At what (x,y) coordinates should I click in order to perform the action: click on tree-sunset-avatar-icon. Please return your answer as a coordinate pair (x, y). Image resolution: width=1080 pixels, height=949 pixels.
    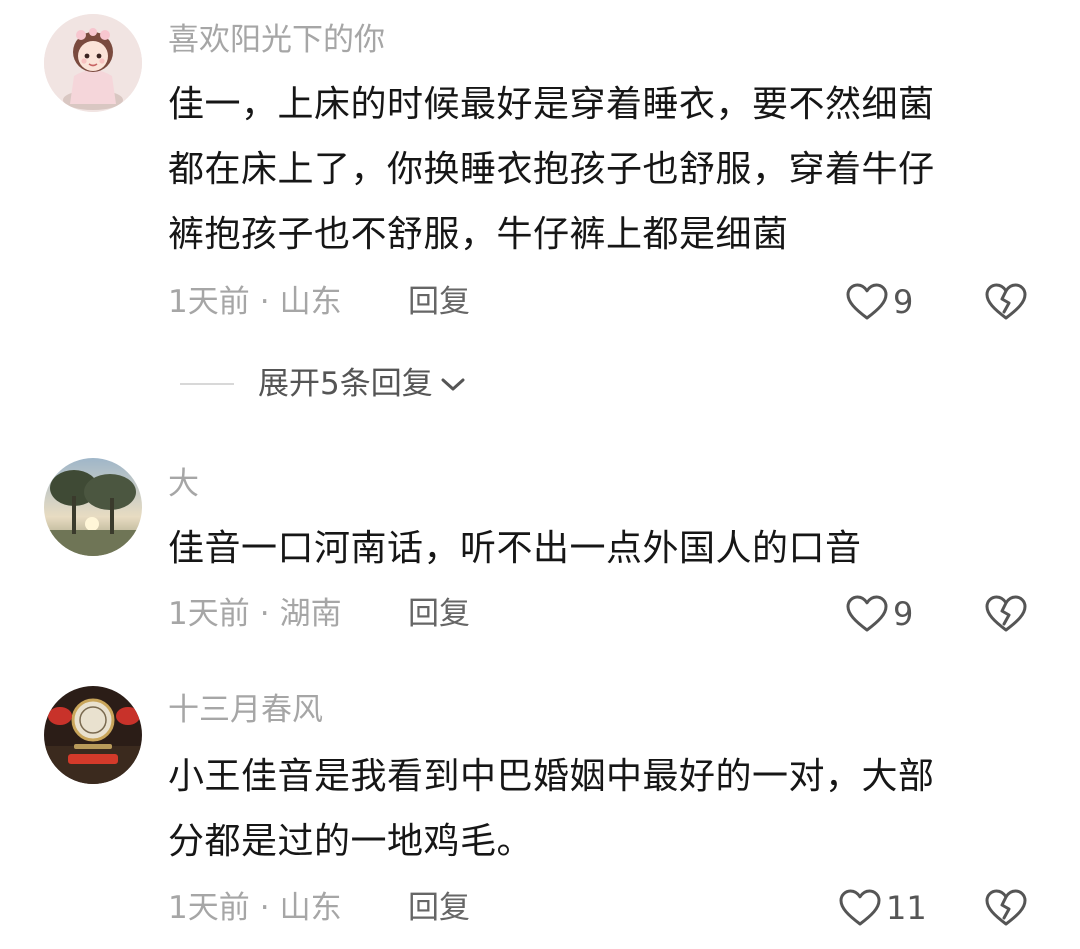
    Looking at the image, I should click on (93, 507).